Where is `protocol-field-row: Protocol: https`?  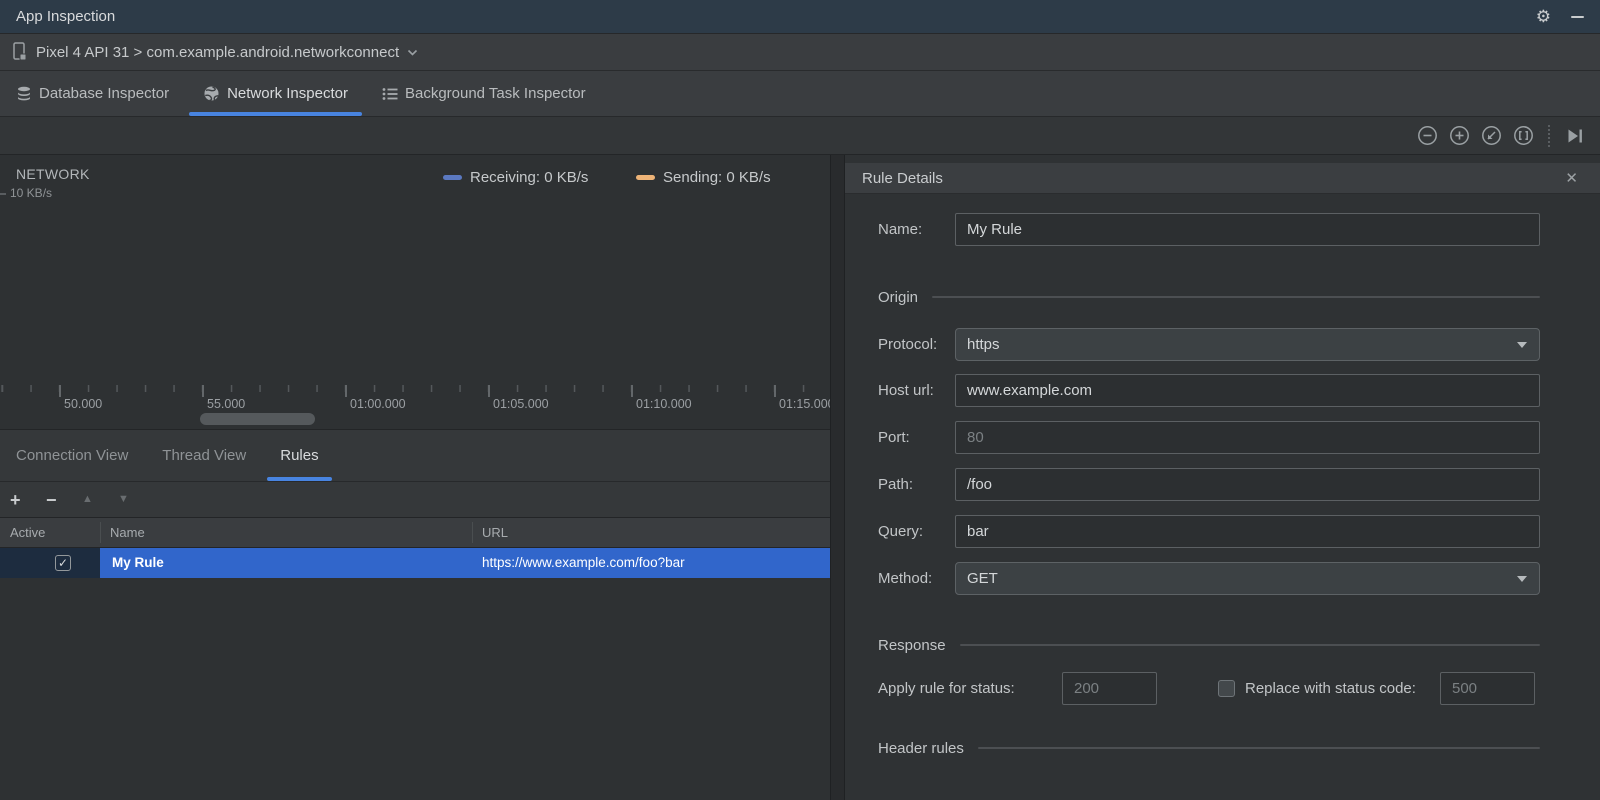 protocol-field-row: Protocol: https is located at coordinates (1222, 344).